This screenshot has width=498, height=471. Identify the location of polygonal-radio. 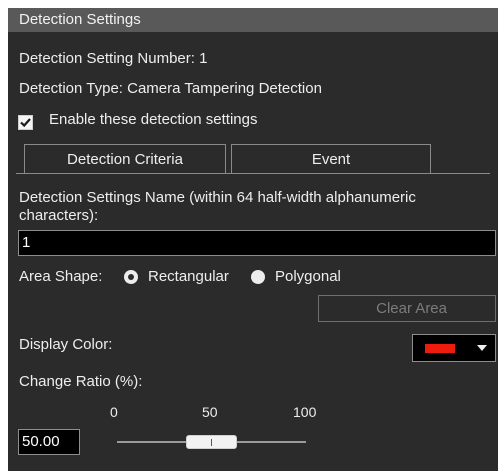
(258, 277).